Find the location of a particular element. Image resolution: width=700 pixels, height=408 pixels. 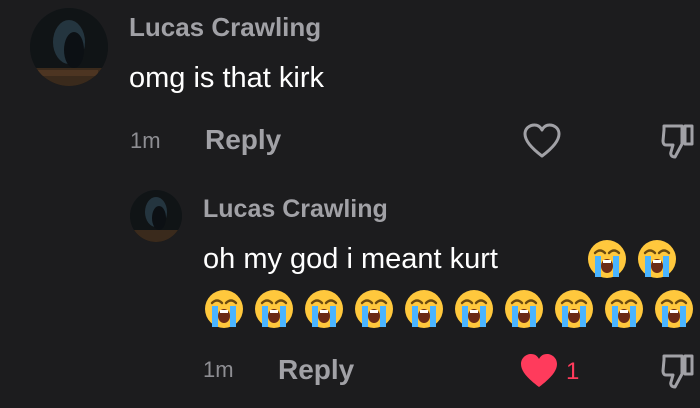

comment-timestamp: 1m is located at coordinates (145, 140).